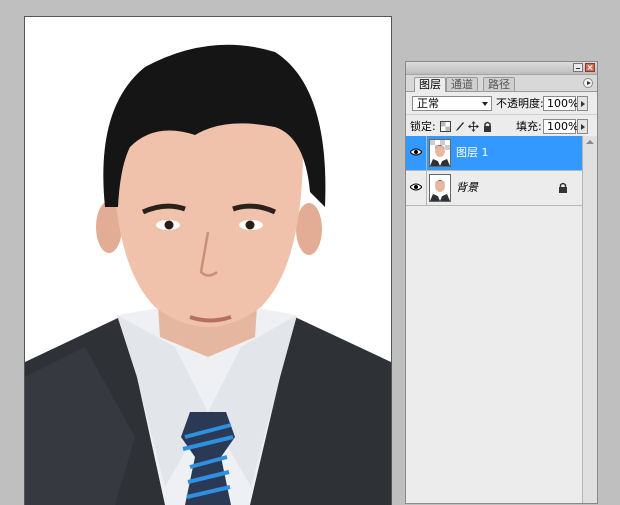 This screenshot has height=505, width=620. Describe the element at coordinates (473, 126) in the screenshot. I see `lock-move-icon` at that location.